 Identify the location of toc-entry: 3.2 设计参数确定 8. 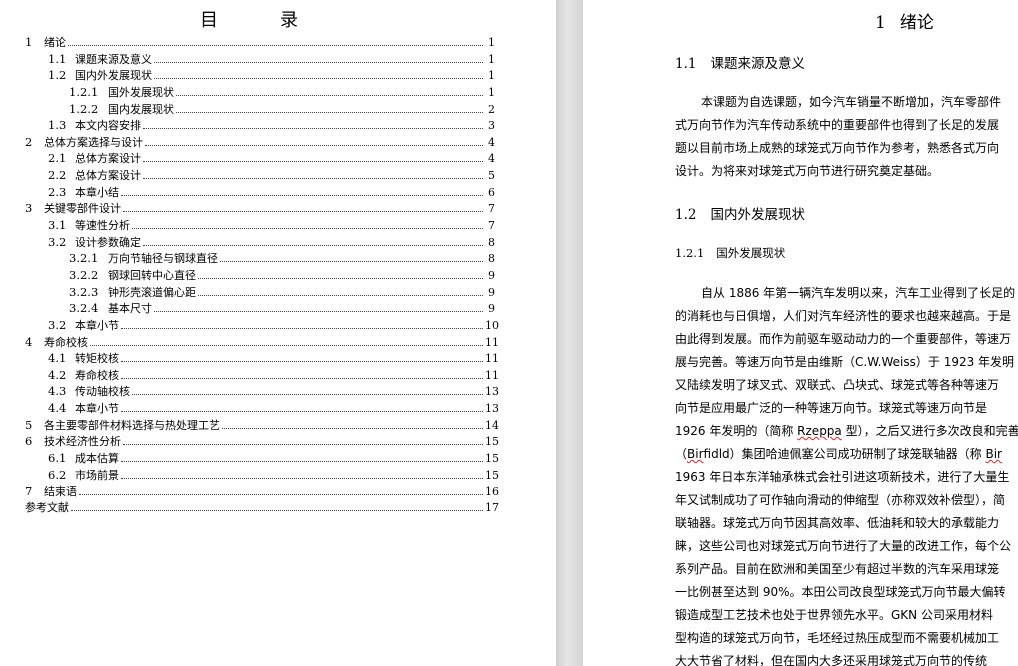
(260, 242).